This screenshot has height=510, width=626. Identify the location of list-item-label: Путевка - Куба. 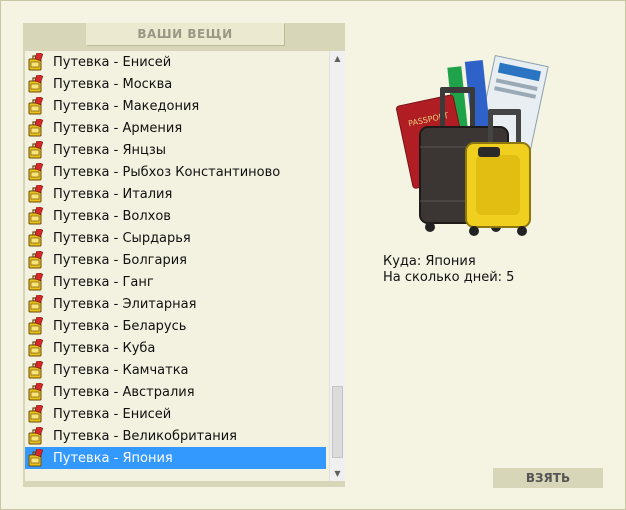
(104, 348).